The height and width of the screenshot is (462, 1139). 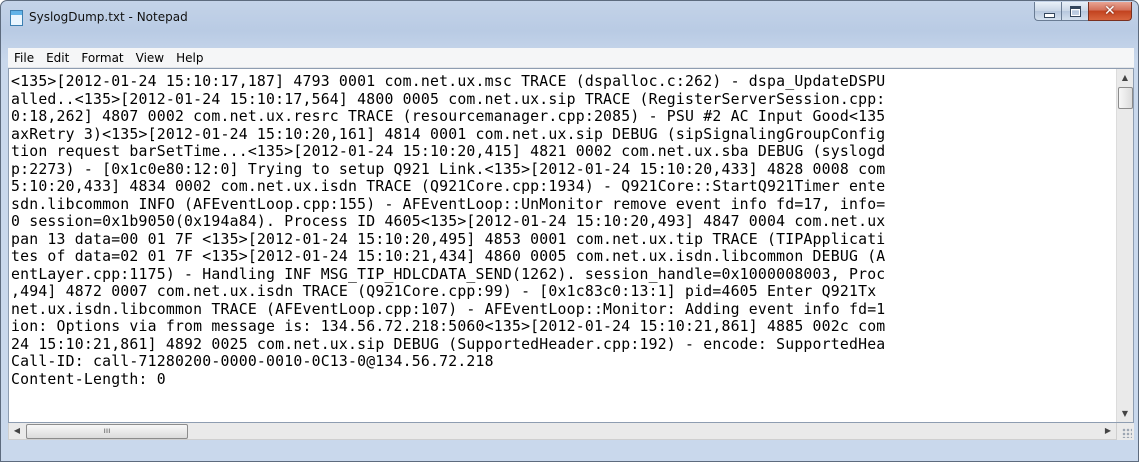 I want to click on minimize-button, so click(x=1047, y=11).